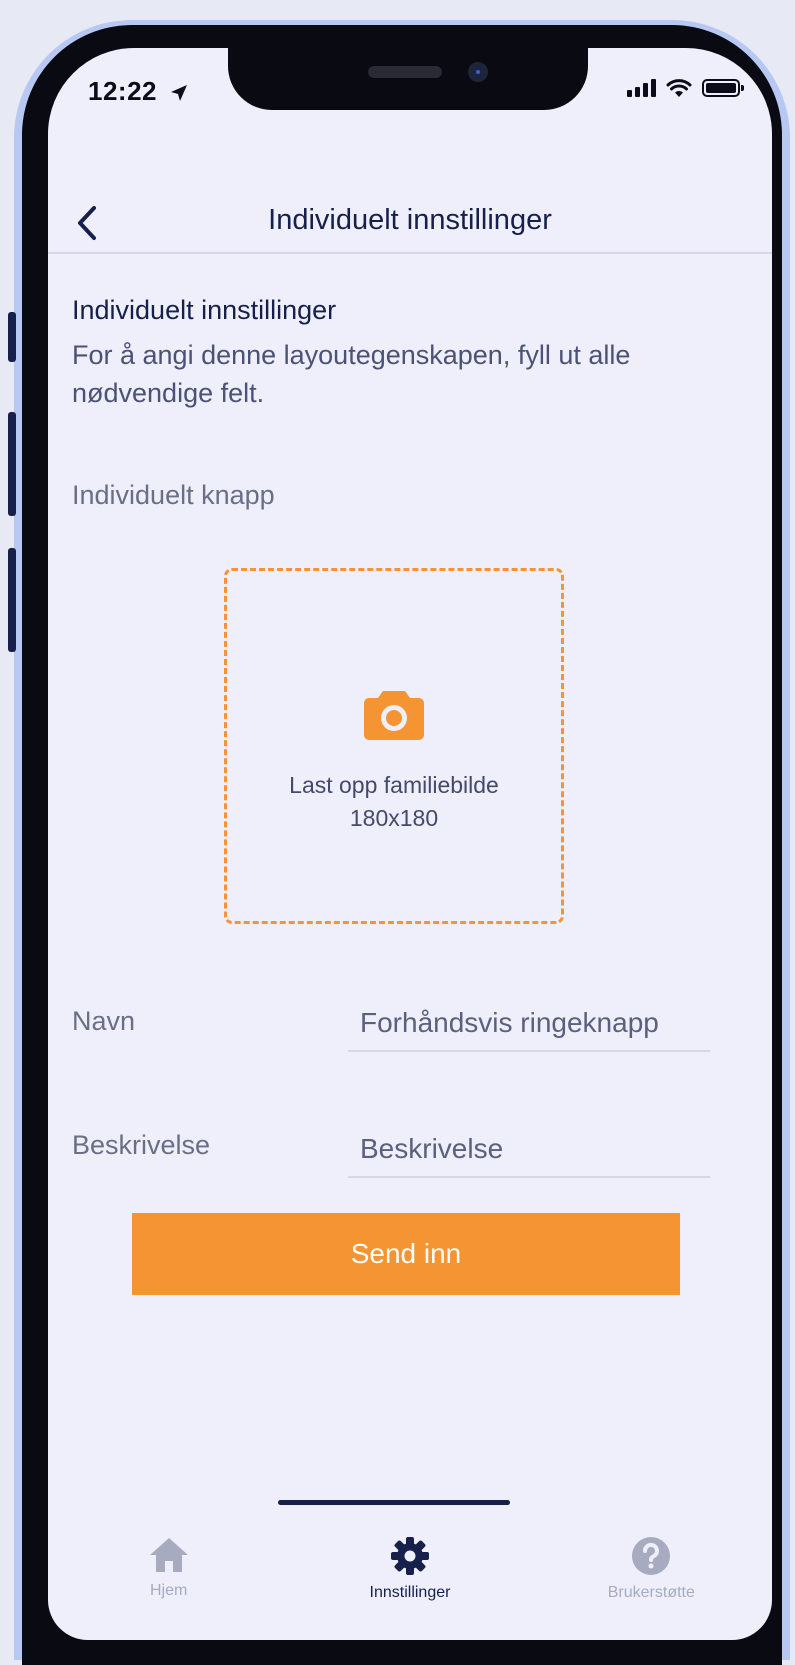 This screenshot has width=795, height=1665. I want to click on status-bar-time: 12:22, so click(138, 91).